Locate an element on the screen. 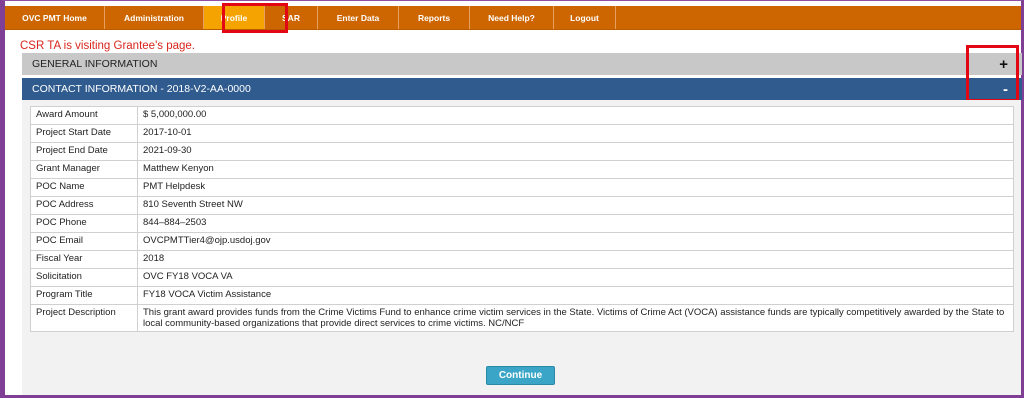 This screenshot has width=1024, height=398. table-row: POC Address 810 Seventh Street NW is located at coordinates (522, 205).